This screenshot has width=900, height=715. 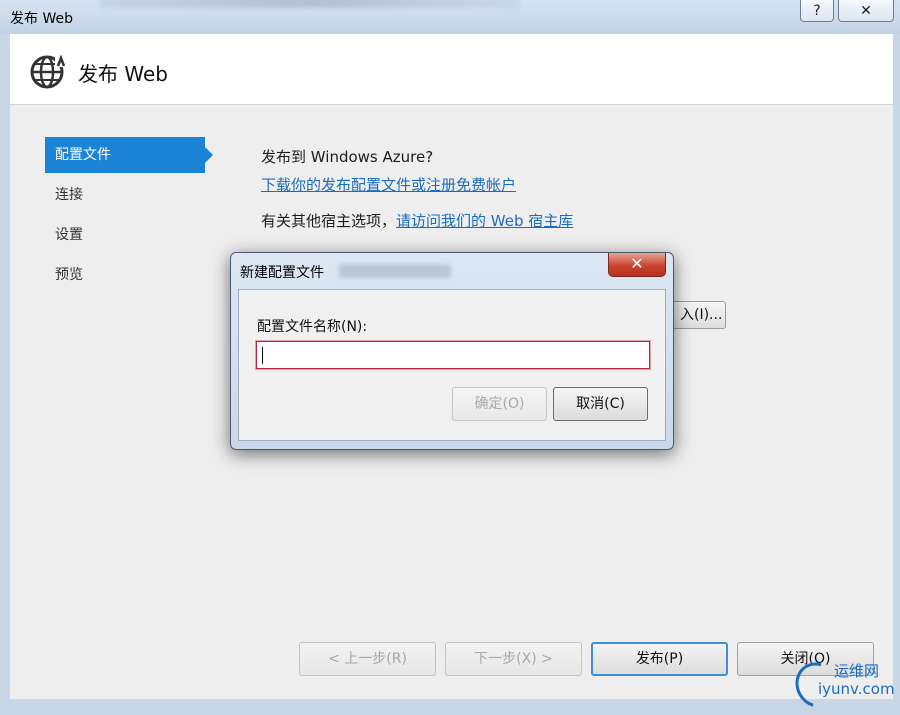 I want to click on dialog-title: 新建配置文件, so click(x=282, y=273).